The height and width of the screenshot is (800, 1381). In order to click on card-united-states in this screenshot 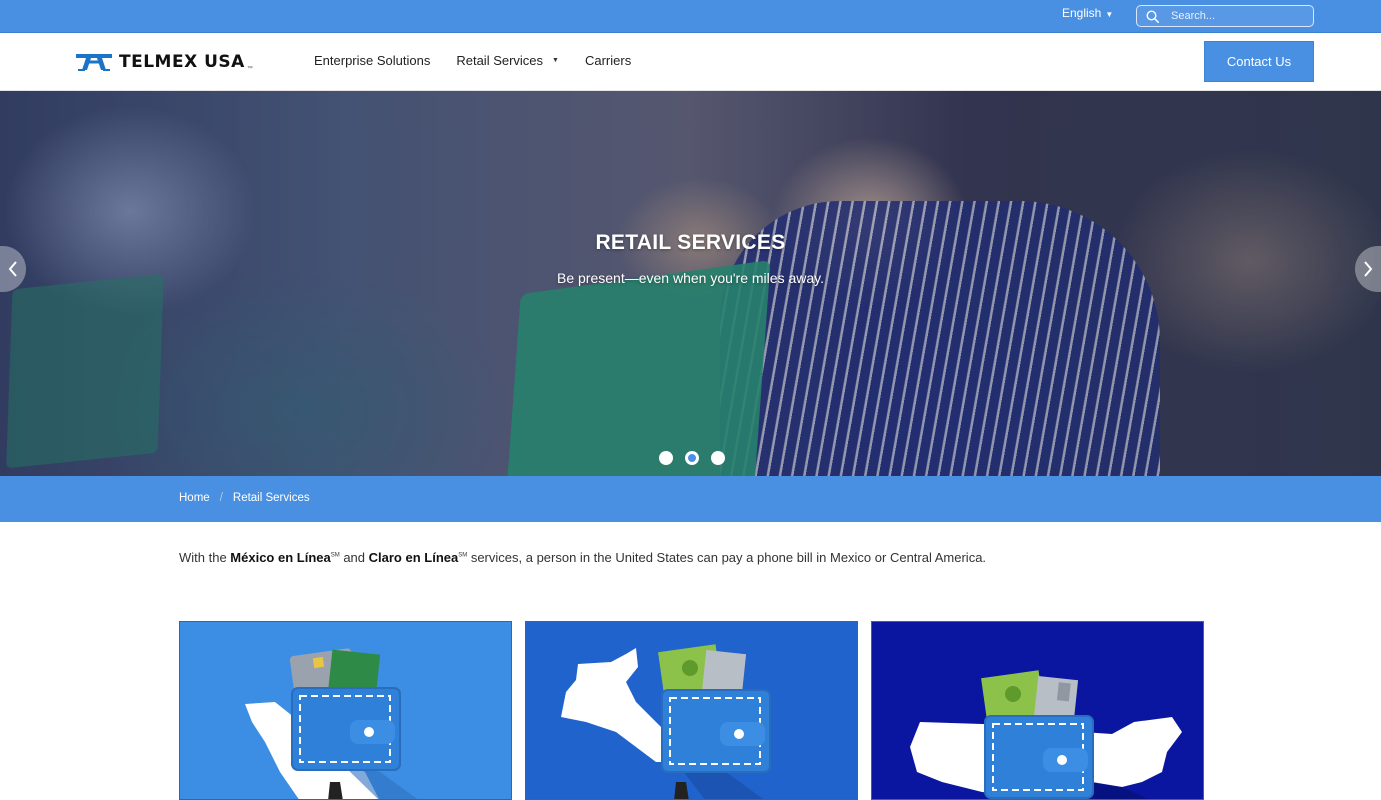, I will do `click(1037, 710)`.